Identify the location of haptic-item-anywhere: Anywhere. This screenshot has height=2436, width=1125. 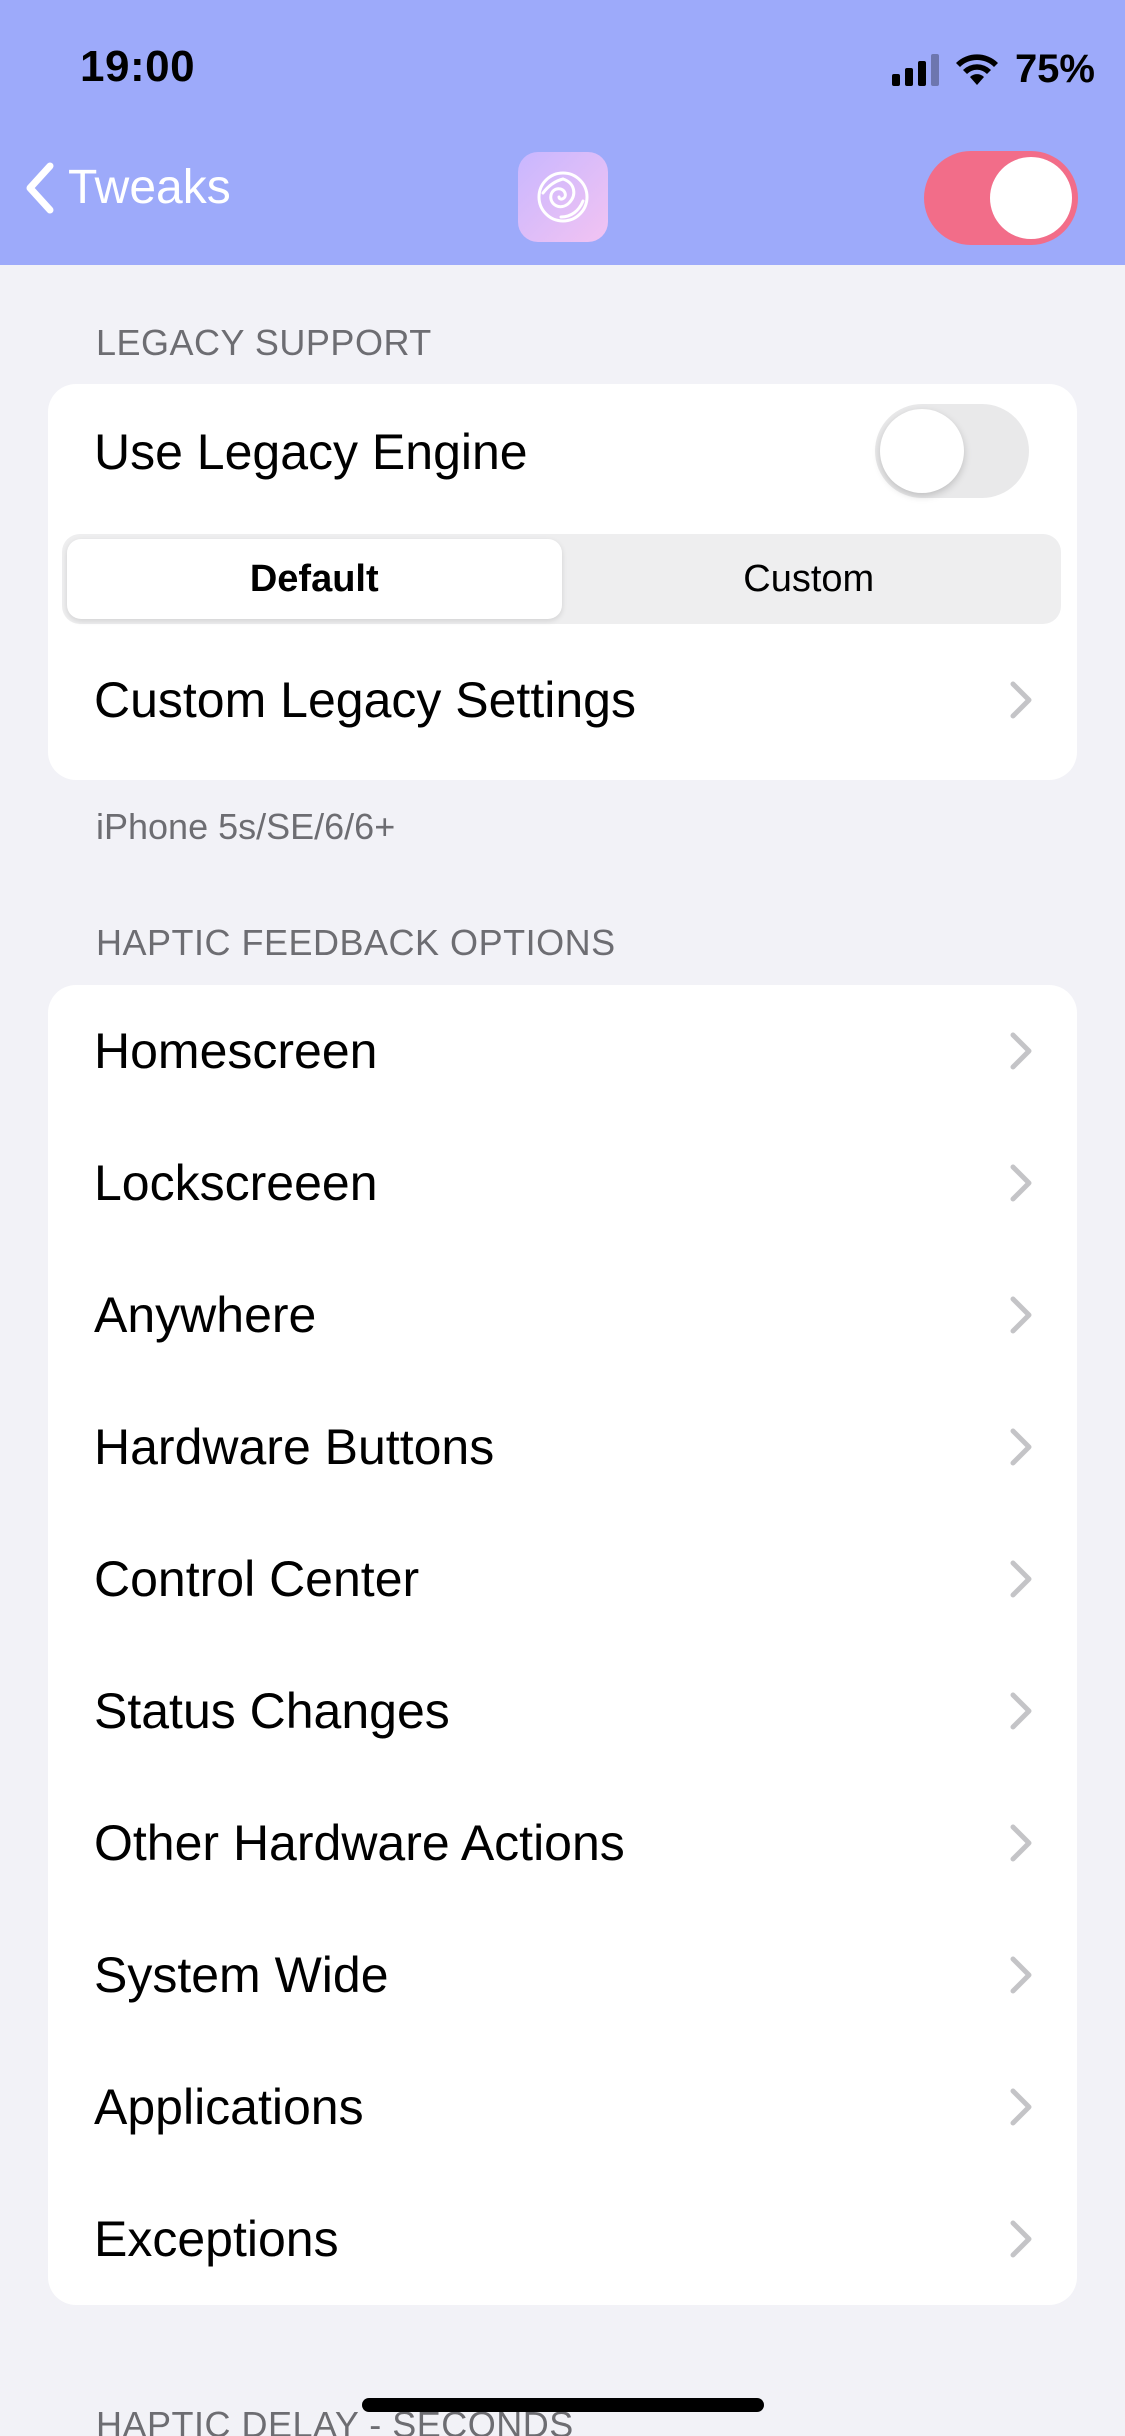
(562, 1315).